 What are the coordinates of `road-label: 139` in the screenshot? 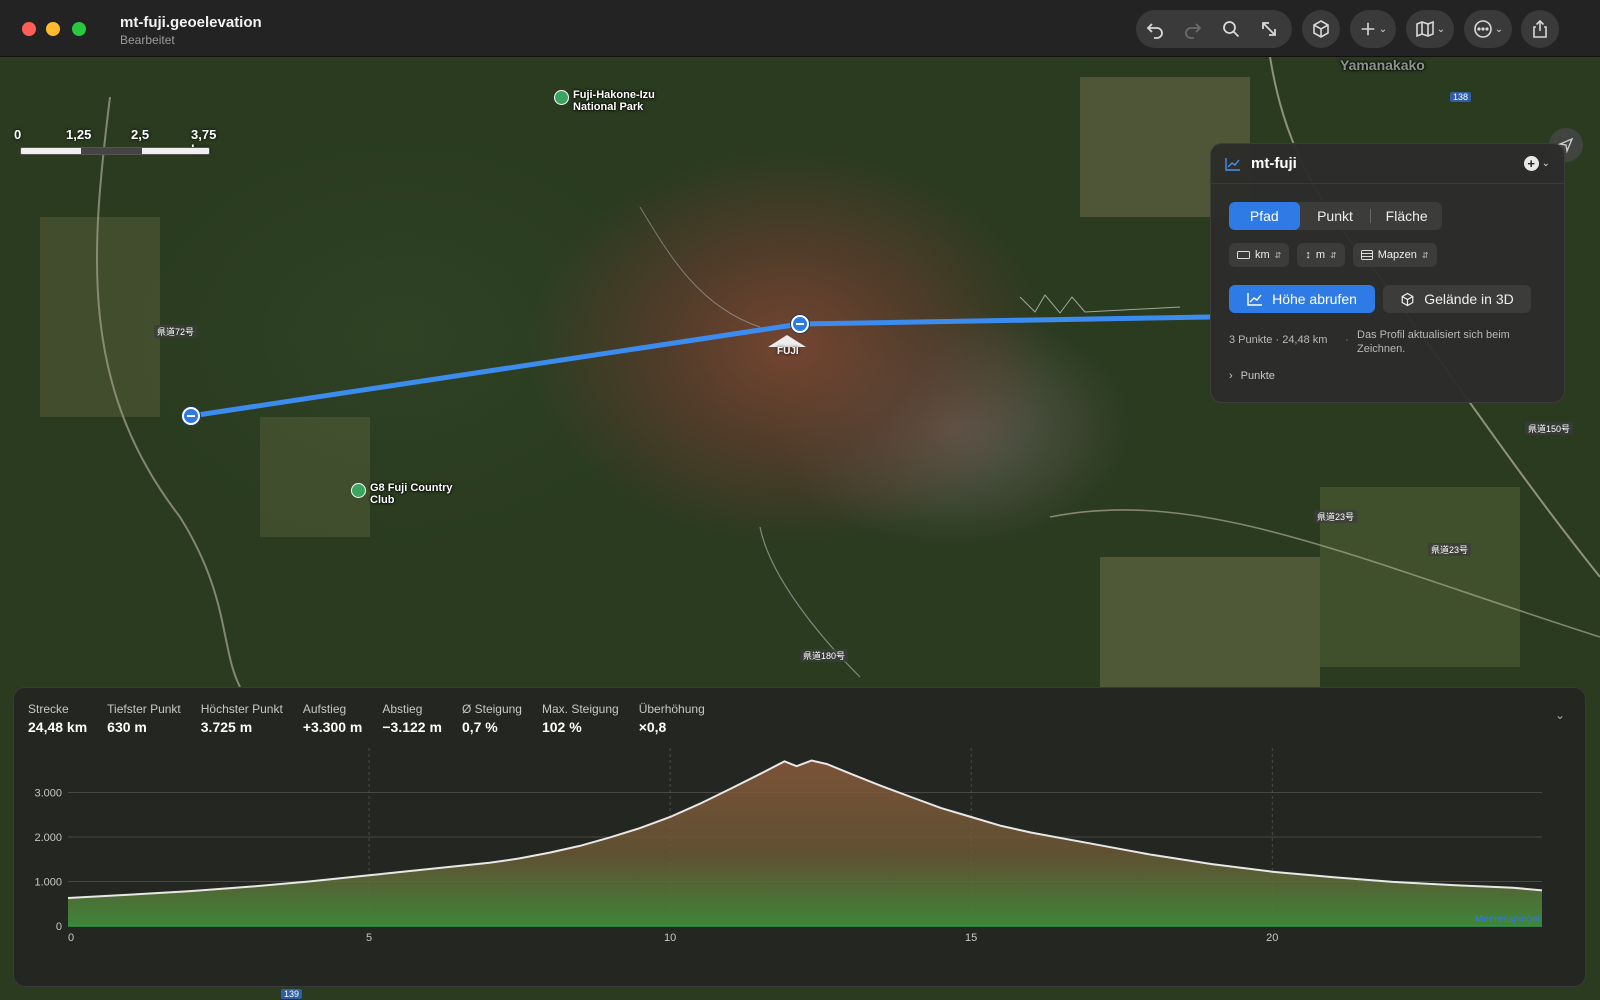 It's located at (292, 994).